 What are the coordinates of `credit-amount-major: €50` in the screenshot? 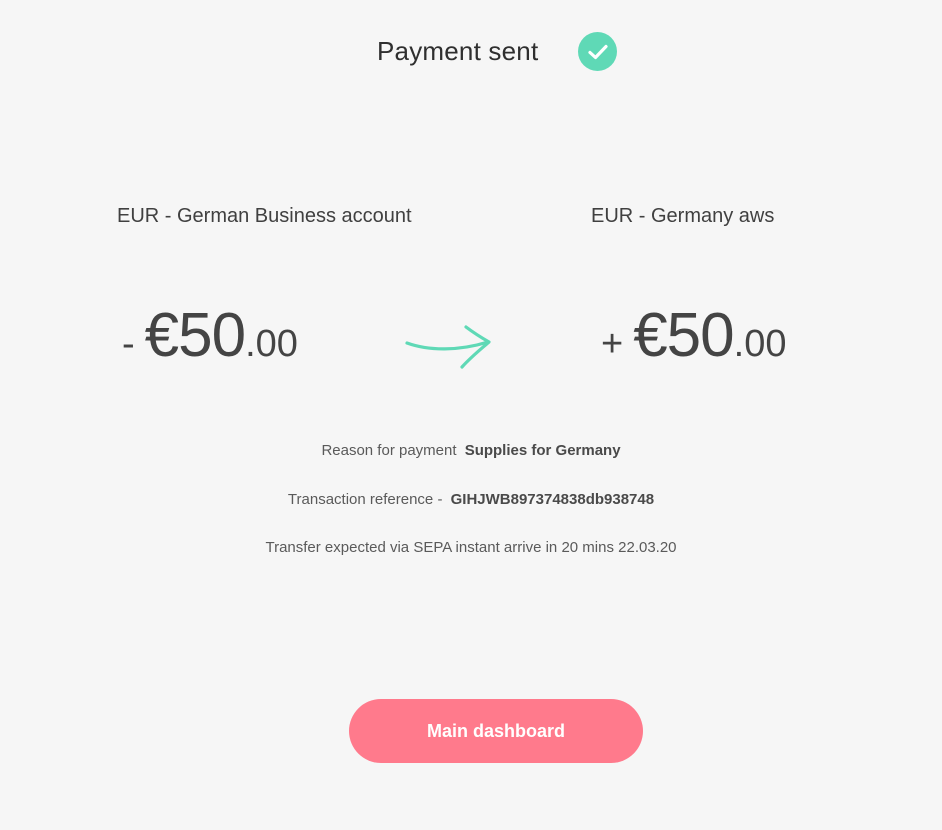 It's located at (683, 335).